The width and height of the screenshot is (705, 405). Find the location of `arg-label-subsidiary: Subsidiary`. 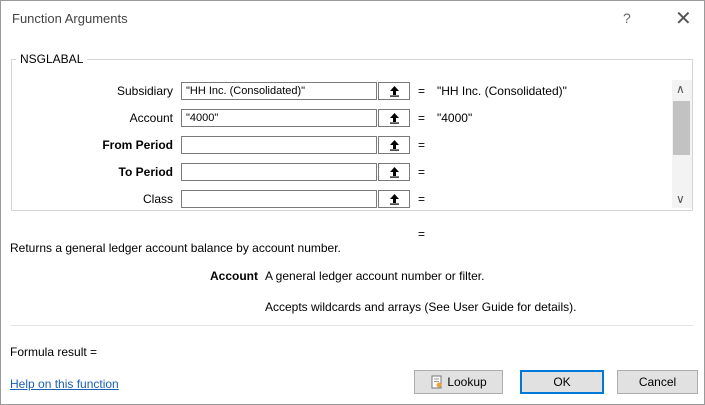

arg-label-subsidiary: Subsidiary is located at coordinates (144, 91).